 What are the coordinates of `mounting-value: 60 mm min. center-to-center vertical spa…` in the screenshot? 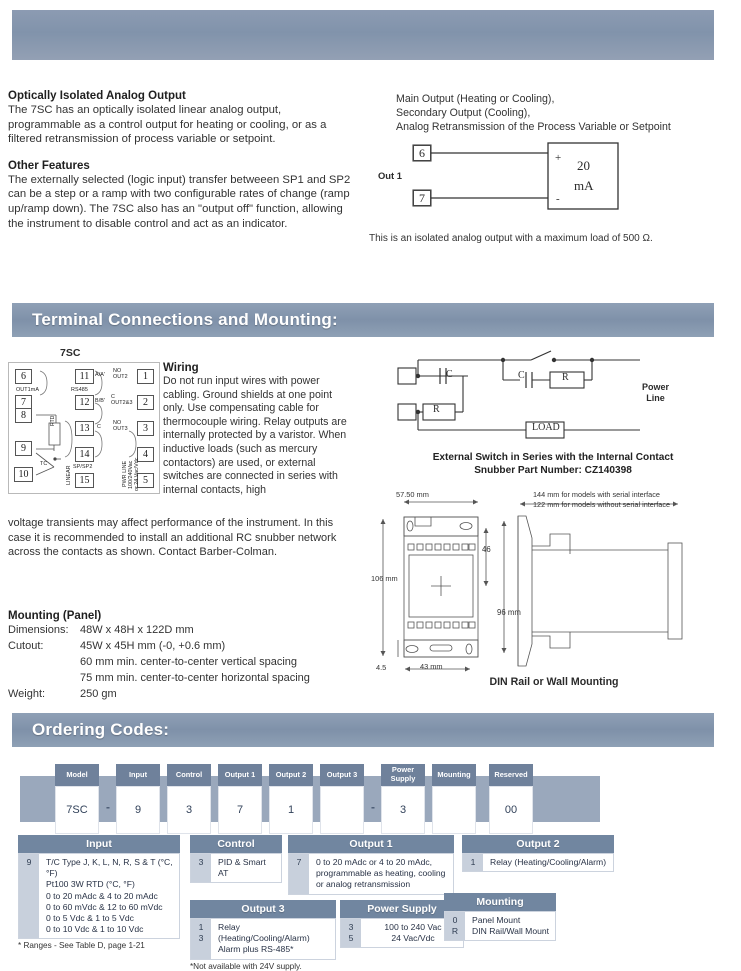 It's located at (189, 661).